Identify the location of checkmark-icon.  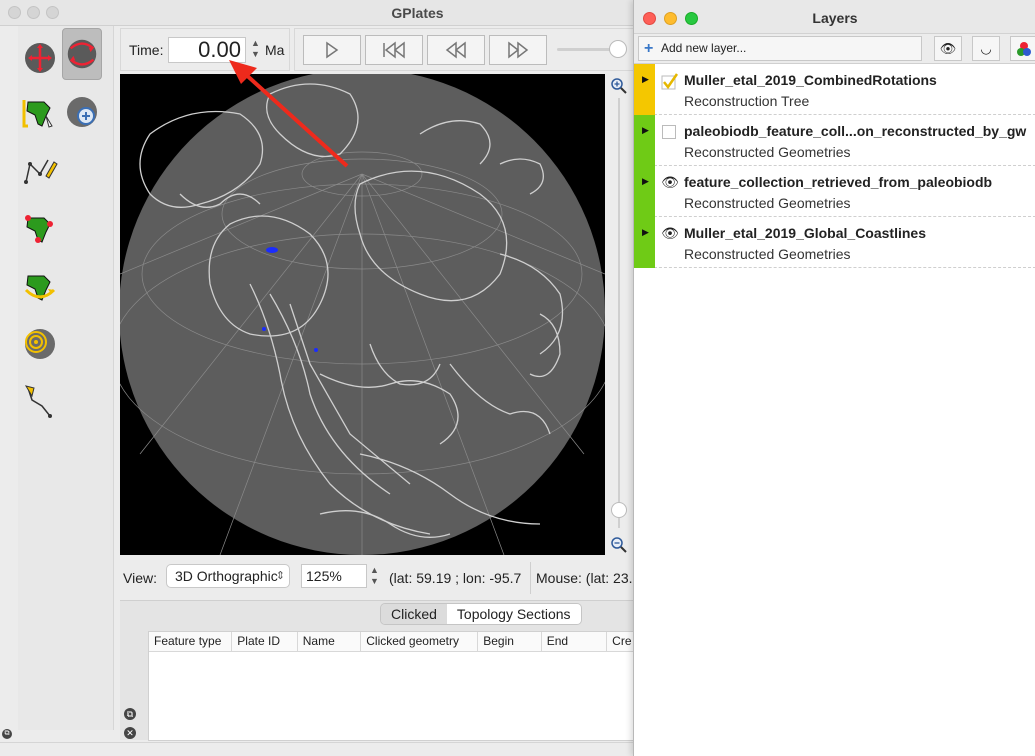
(670, 82).